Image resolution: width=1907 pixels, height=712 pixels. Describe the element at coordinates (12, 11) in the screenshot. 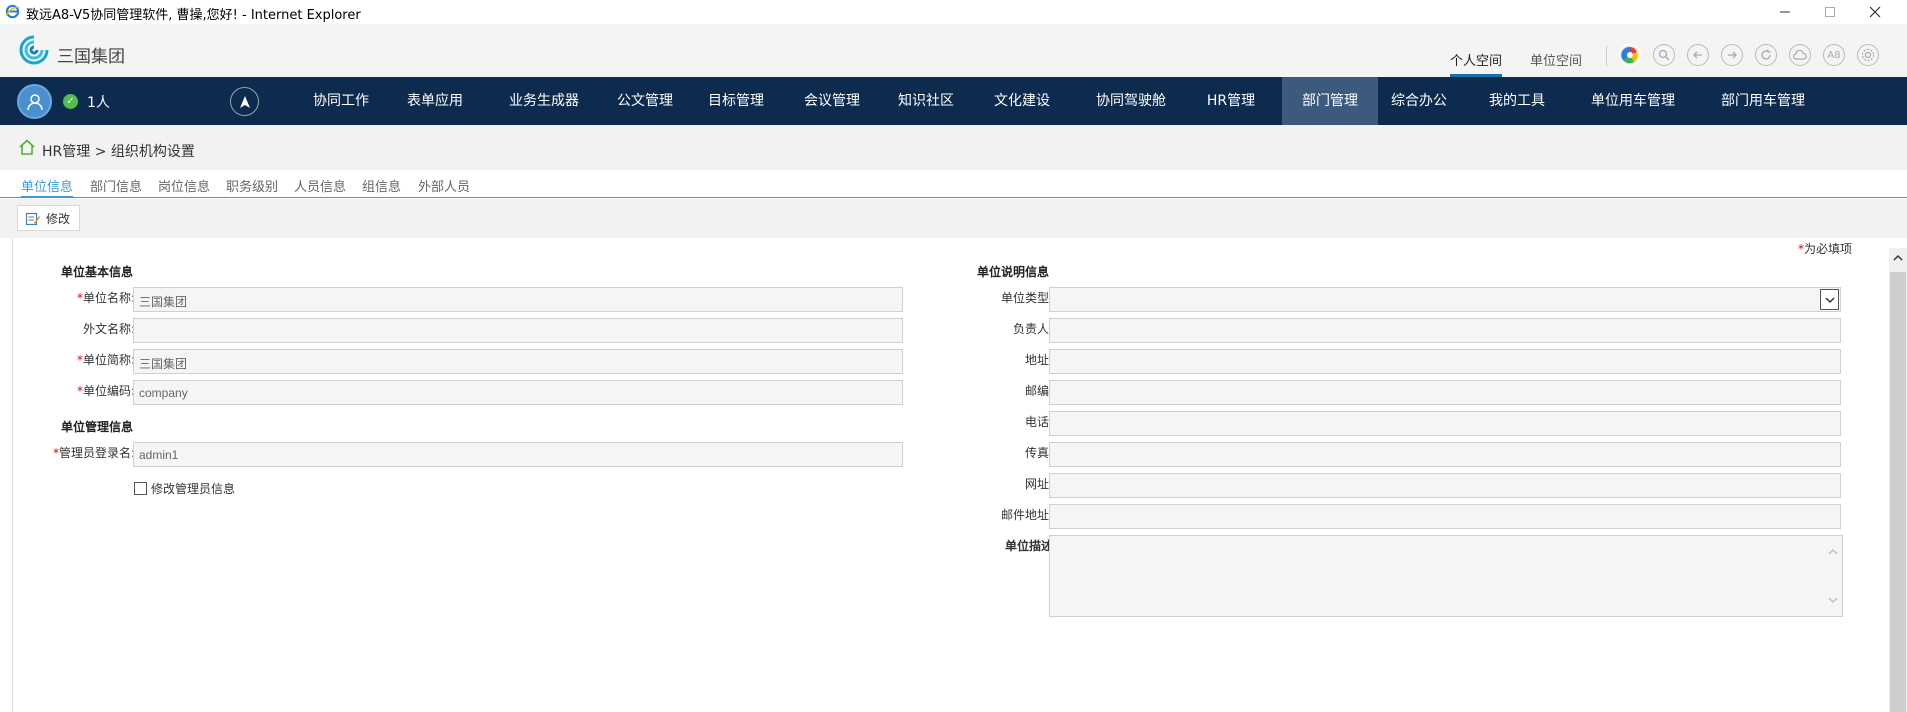

I see `internet-explorer-icon` at that location.